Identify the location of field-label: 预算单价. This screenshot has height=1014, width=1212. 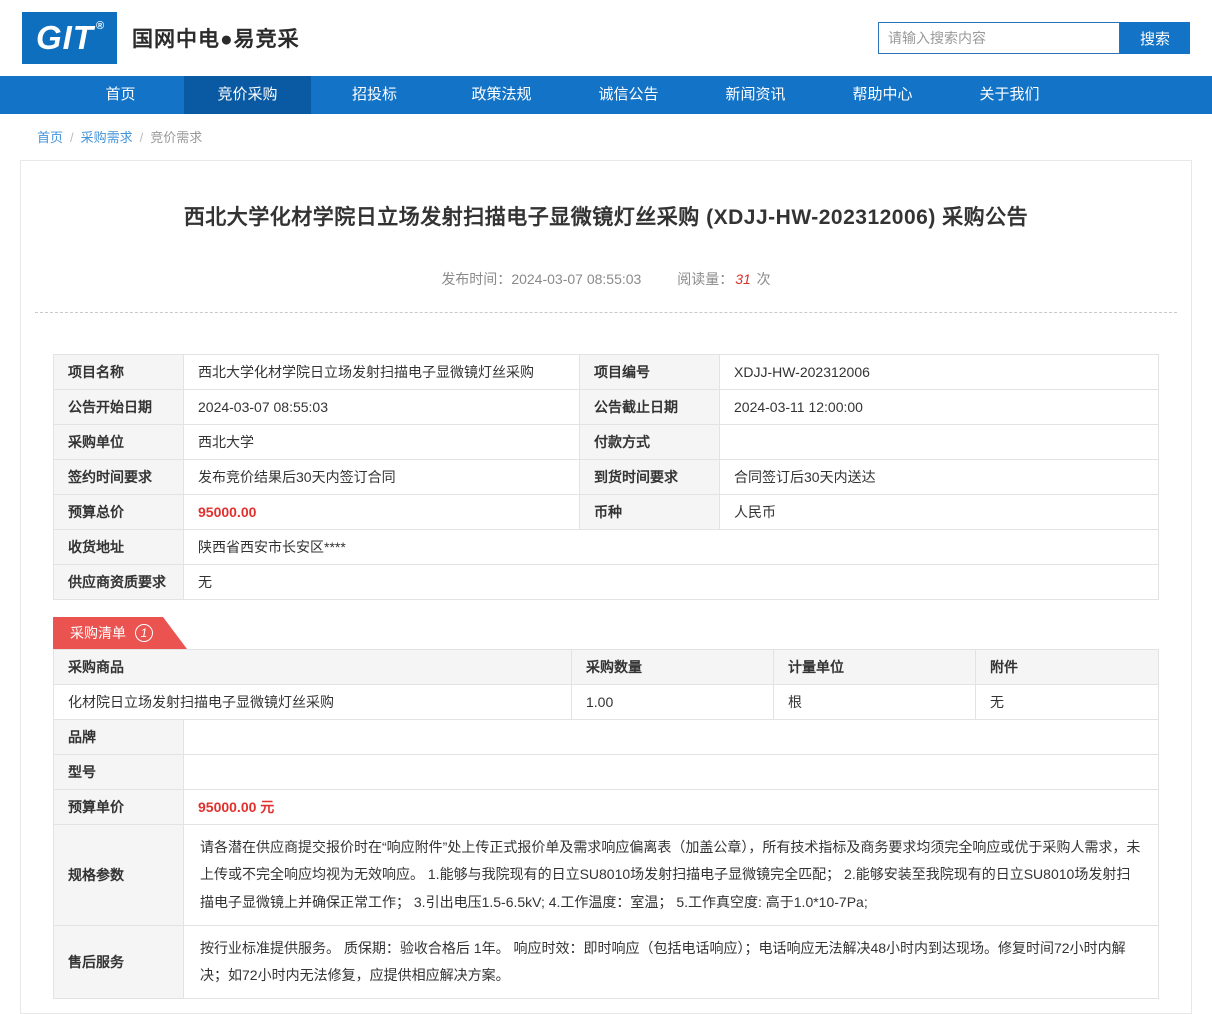
(118, 807).